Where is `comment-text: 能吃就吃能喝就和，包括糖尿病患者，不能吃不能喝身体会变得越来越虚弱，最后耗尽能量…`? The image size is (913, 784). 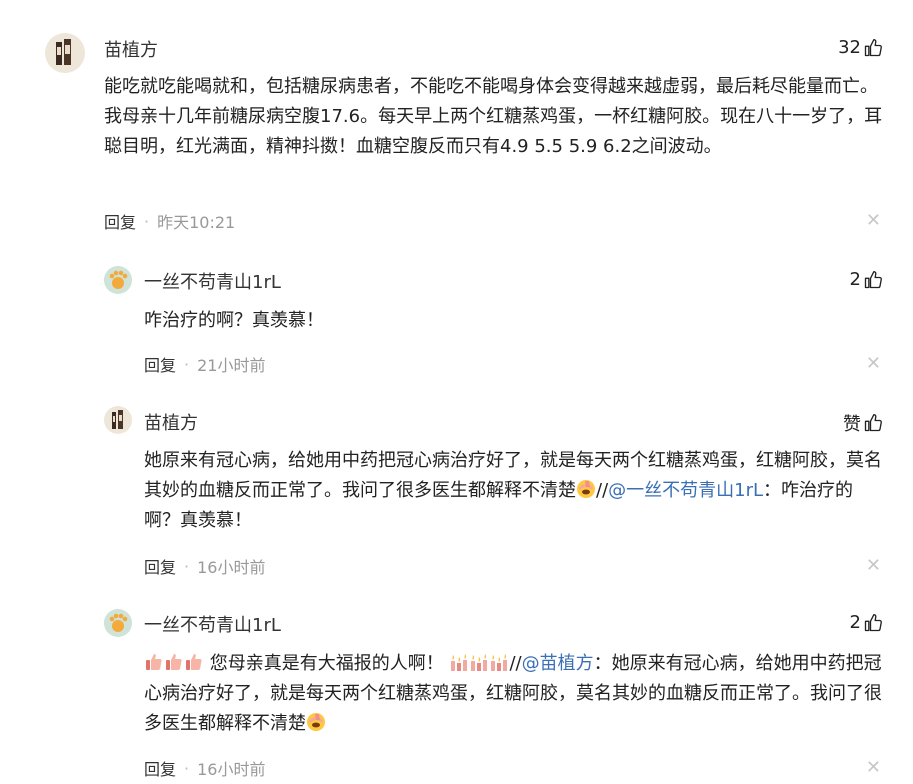
comment-text: 能吃就吃能喝就和，包括糖尿病患者，不能吃不能喝身体会变得越来越虚弱，最后耗尽能量… is located at coordinates (493, 116).